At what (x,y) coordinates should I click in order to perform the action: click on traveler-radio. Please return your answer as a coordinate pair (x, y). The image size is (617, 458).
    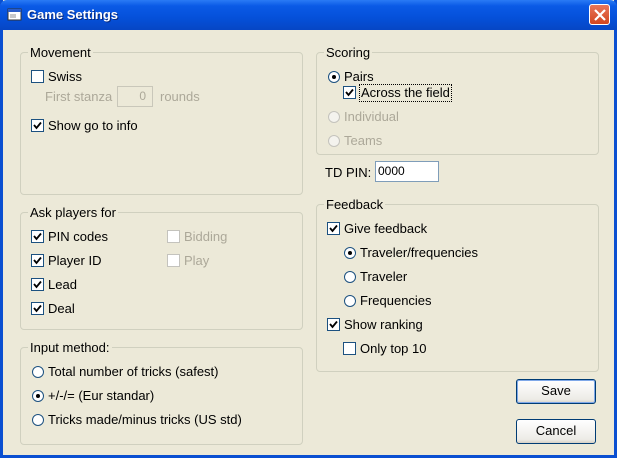
    Looking at the image, I should click on (350, 277).